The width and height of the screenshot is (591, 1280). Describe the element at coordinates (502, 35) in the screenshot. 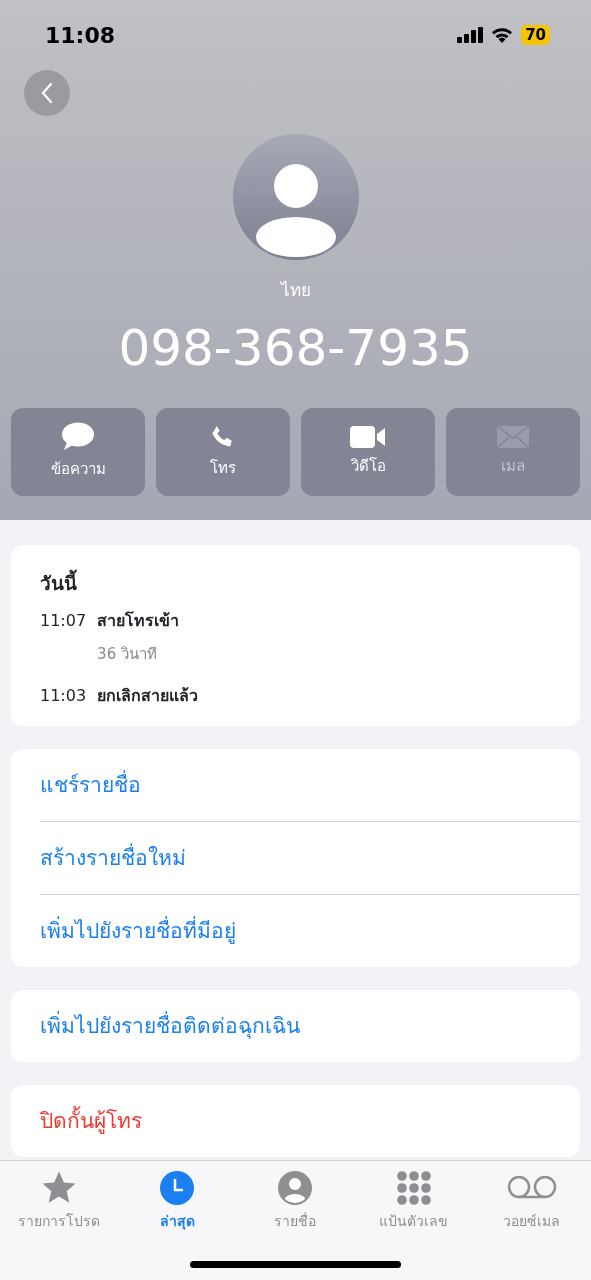

I see `wifi-icon` at that location.